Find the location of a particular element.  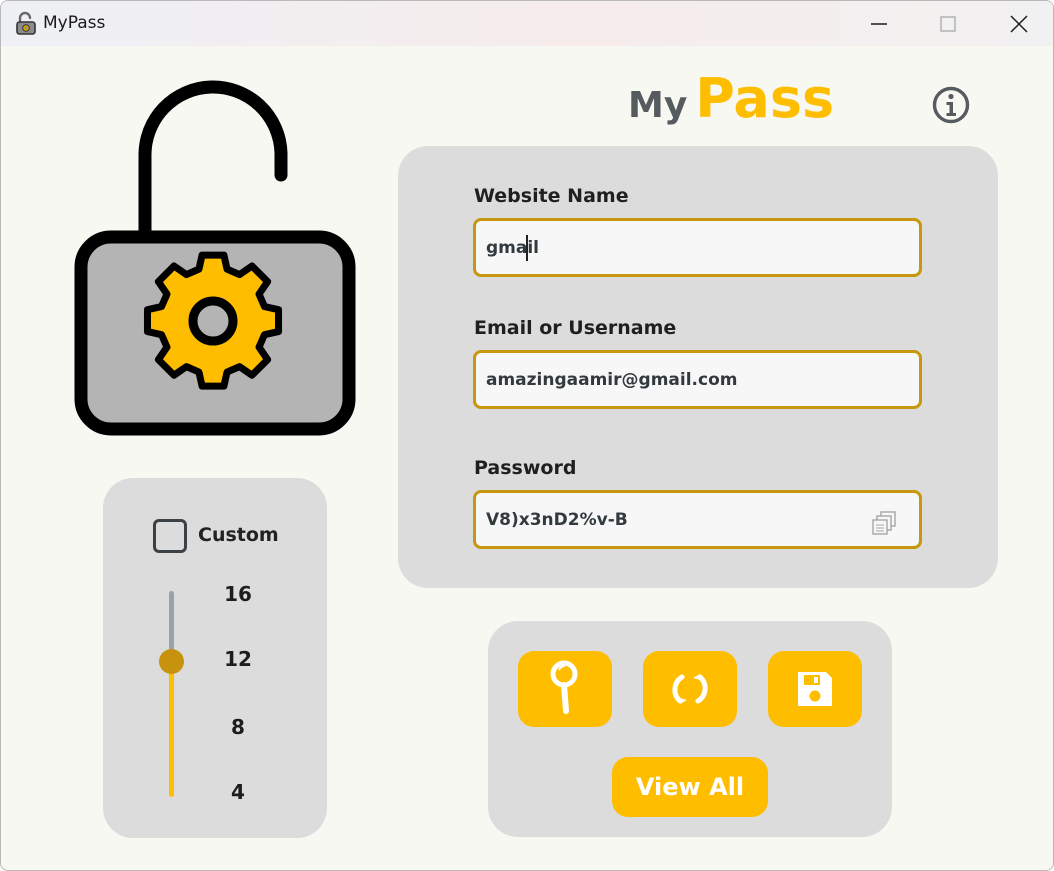

slider-track-filled is located at coordinates (171, 729).